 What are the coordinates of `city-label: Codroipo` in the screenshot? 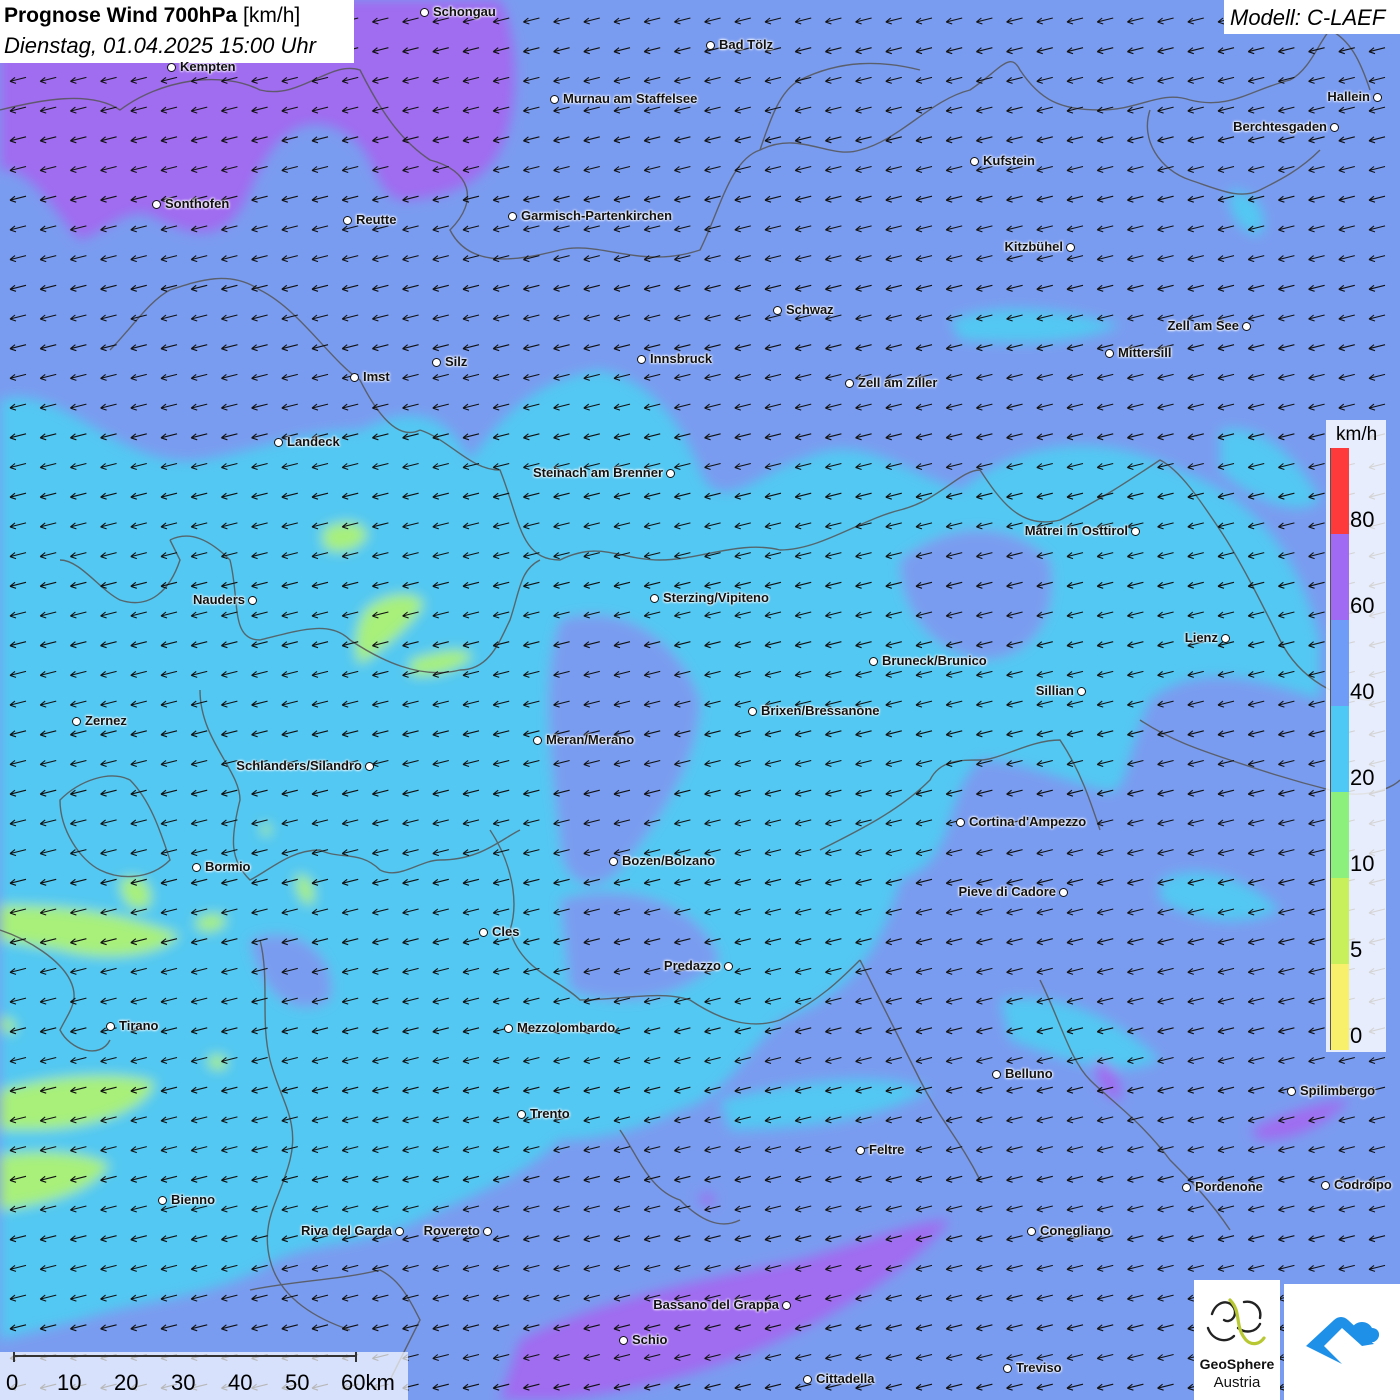 It's located at (1363, 1184).